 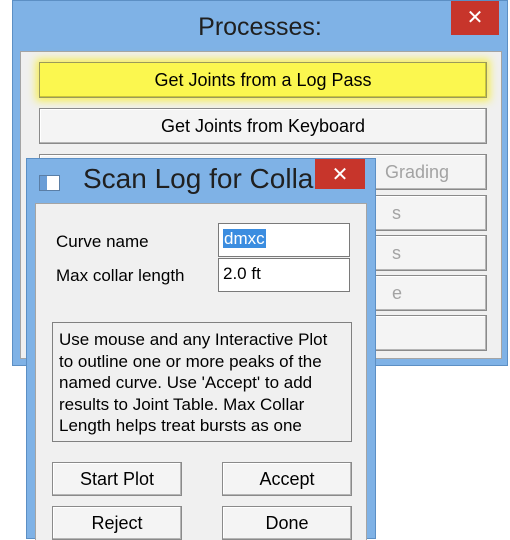 What do you see at coordinates (117, 479) in the screenshot?
I see `start-plot-button: Start Plot` at bounding box center [117, 479].